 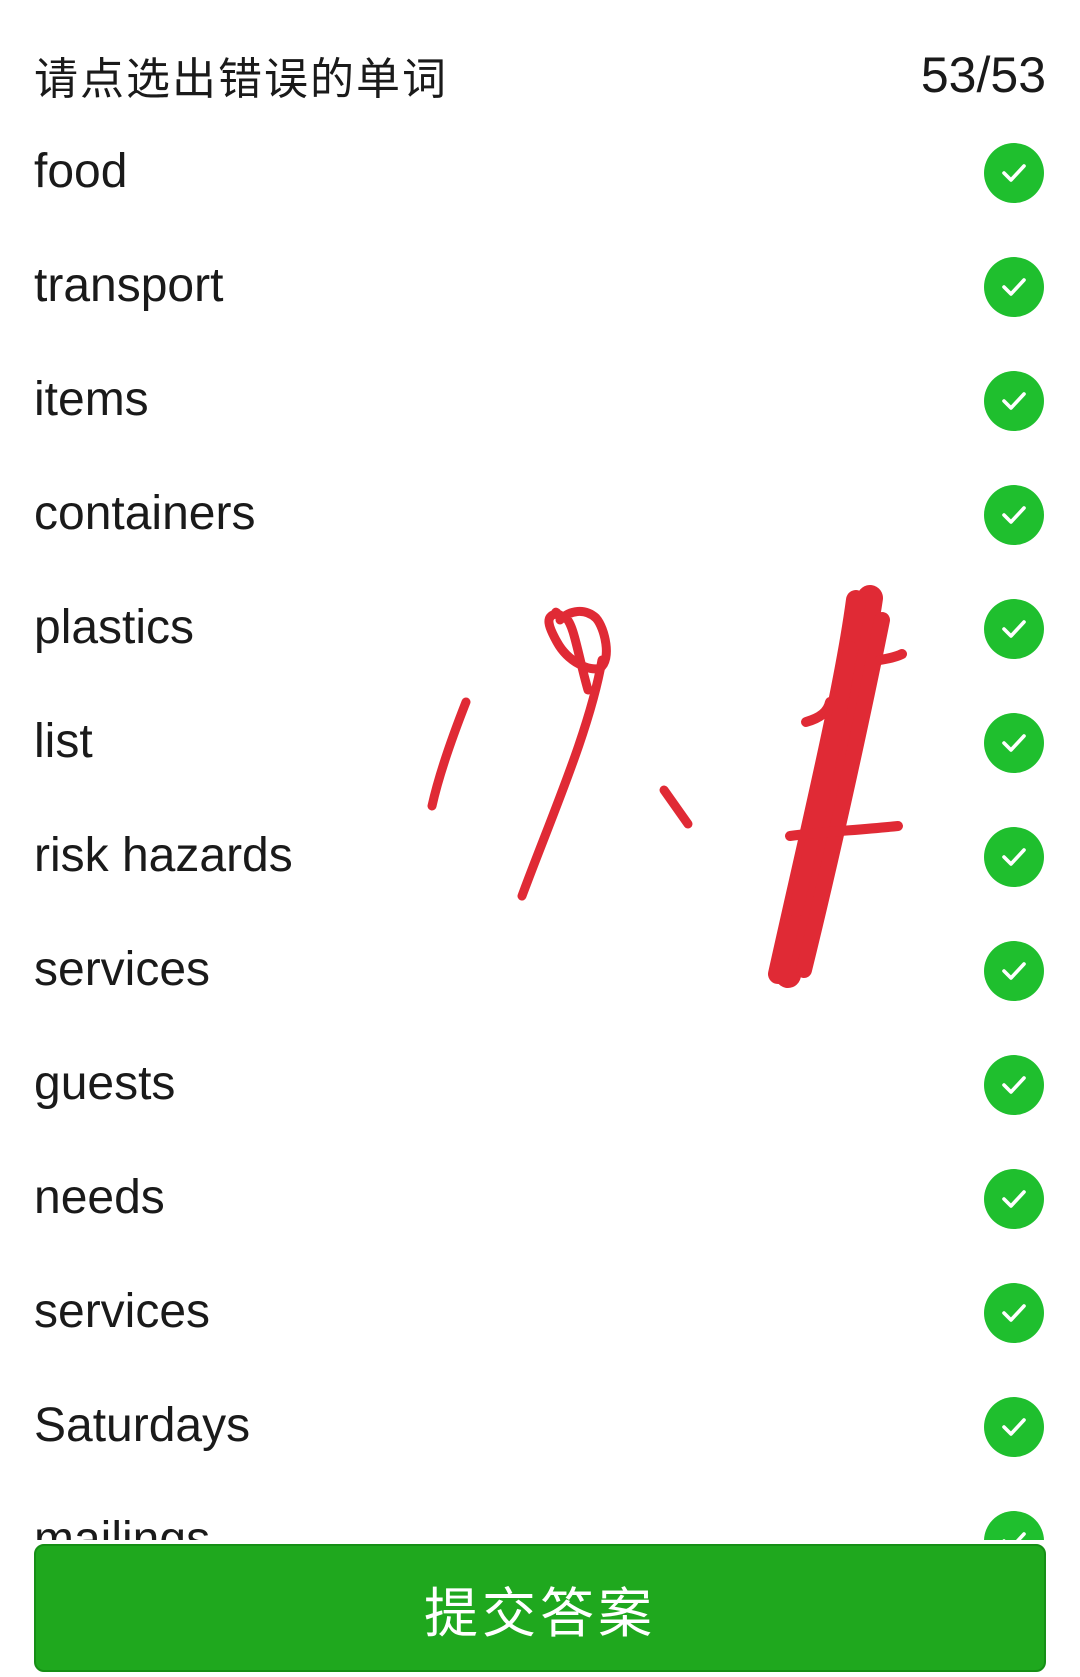 I want to click on word-text: containers, so click(x=145, y=513).